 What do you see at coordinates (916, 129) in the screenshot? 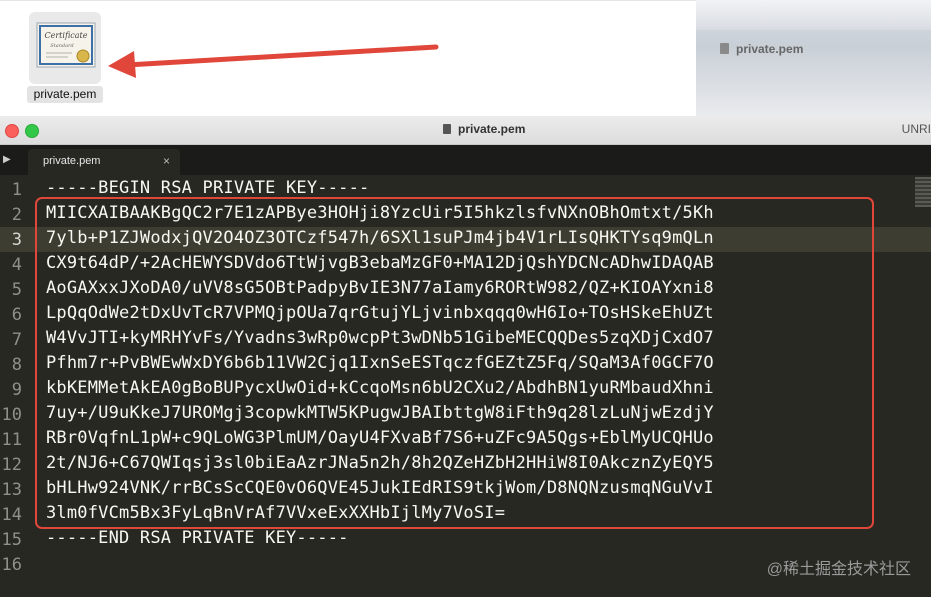
I see `status-text: UNRI` at bounding box center [916, 129].